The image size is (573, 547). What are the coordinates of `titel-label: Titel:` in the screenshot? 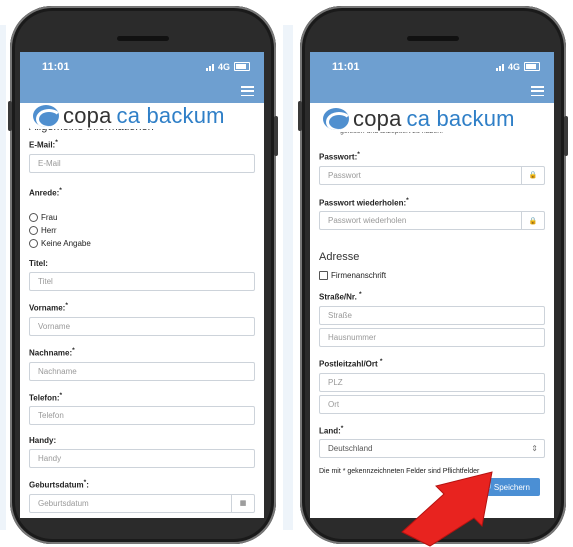 It's located at (38, 264).